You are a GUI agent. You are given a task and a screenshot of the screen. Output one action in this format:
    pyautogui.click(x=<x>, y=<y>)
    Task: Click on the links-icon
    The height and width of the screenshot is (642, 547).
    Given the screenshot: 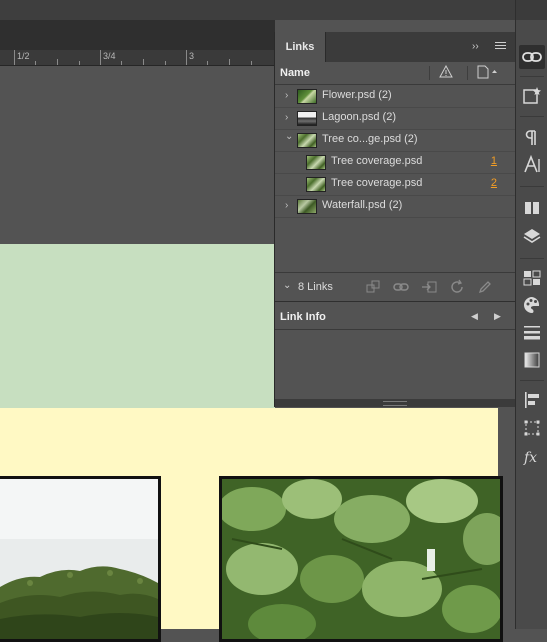 What is the action you would take?
    pyautogui.click(x=532, y=57)
    